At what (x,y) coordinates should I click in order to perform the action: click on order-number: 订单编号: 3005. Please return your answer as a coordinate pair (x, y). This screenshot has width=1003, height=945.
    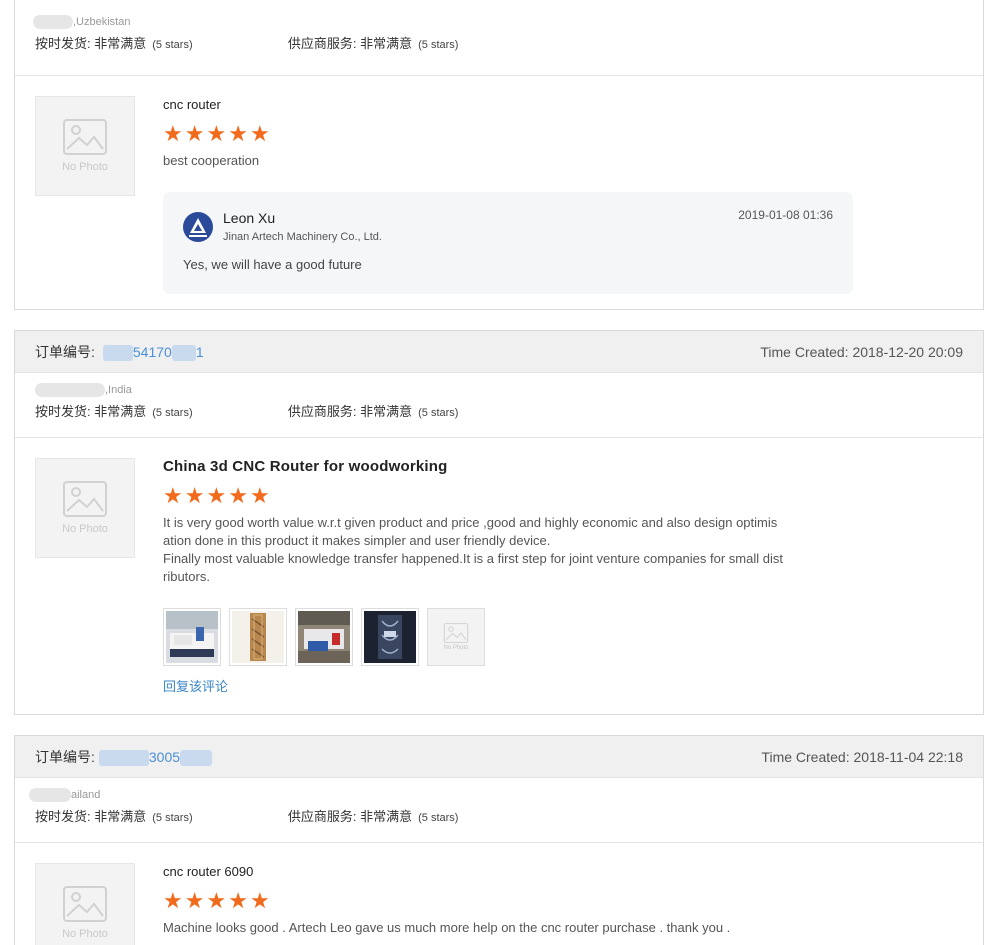
    Looking at the image, I should click on (124, 757).